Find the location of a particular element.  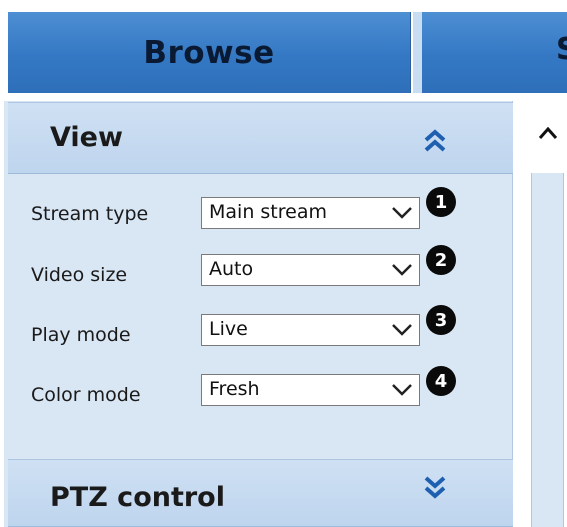

stream-type-select: Main stream is located at coordinates (310, 213).